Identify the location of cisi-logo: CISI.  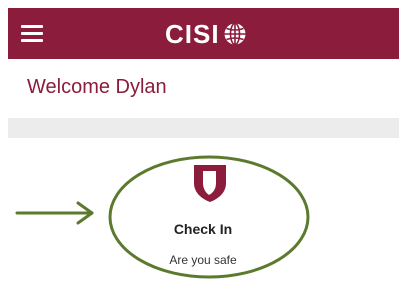
(206, 34).